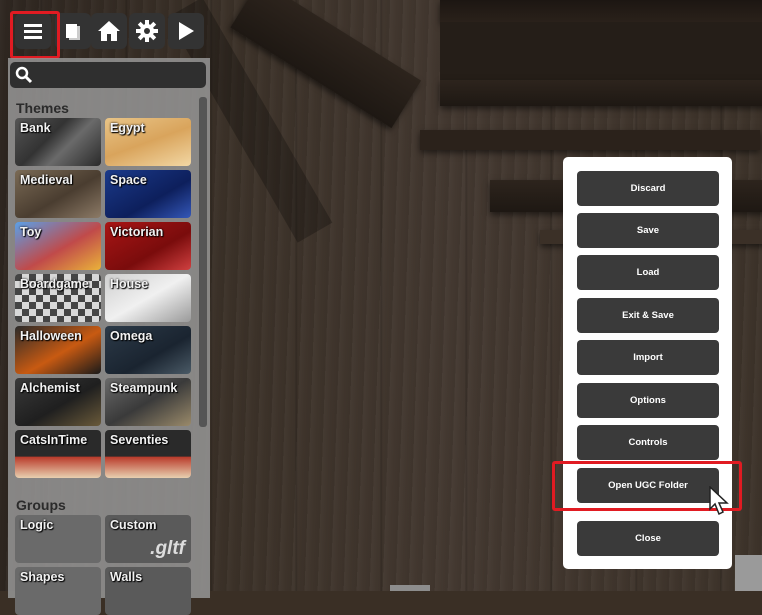 Image resolution: width=762 pixels, height=615 pixels. Describe the element at coordinates (648, 272) in the screenshot. I see `load-button: Load` at that location.